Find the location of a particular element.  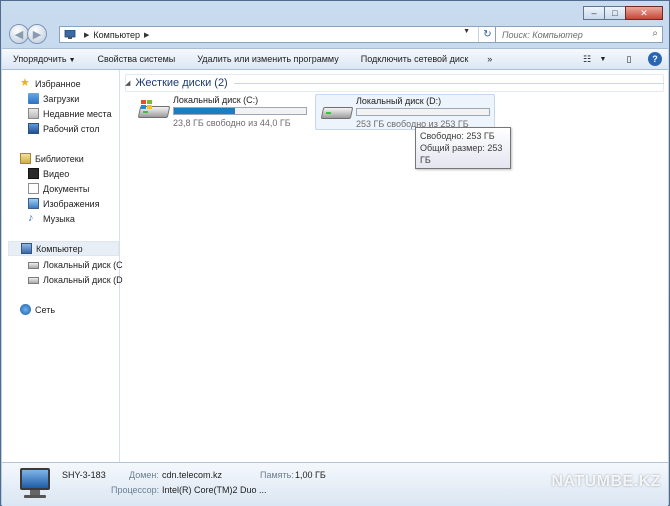

sidebar-item-favorites: ★ Избранное is located at coordinates (50, 83).